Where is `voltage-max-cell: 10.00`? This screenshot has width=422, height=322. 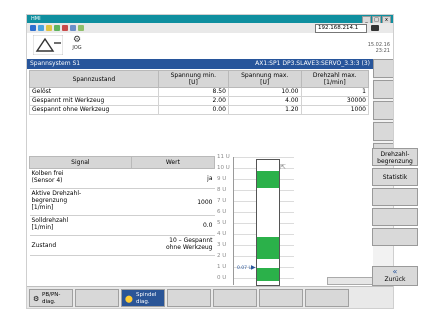 voltage-max-cell: 10.00 is located at coordinates (264, 92).